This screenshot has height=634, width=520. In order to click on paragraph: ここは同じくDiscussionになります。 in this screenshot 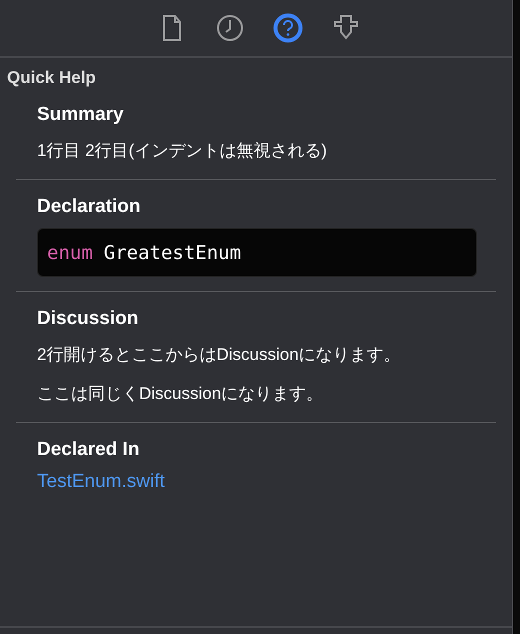, I will do `click(180, 394)`.